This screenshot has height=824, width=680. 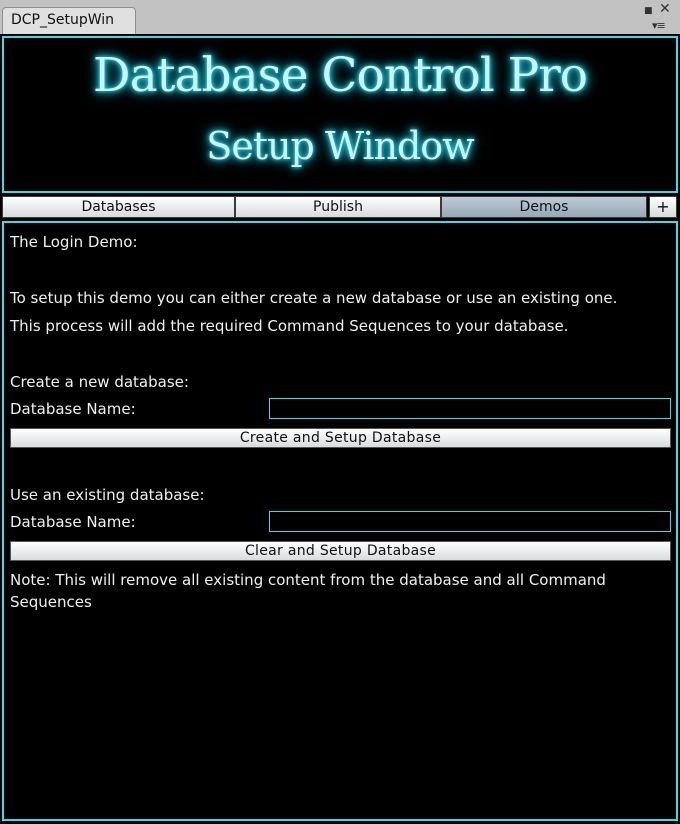 I want to click on create-and-setup-button: Create and Setup Database, so click(x=340, y=438).